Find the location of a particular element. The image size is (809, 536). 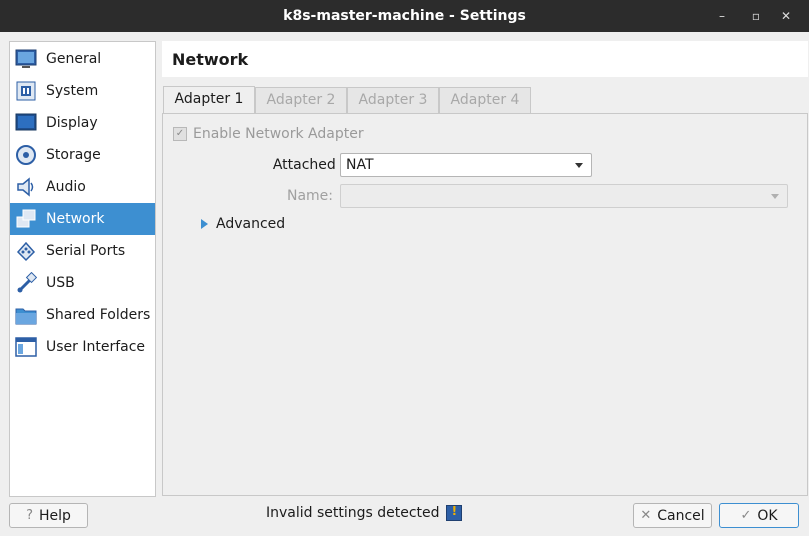

sidebar-item-system: System is located at coordinates (82, 91).